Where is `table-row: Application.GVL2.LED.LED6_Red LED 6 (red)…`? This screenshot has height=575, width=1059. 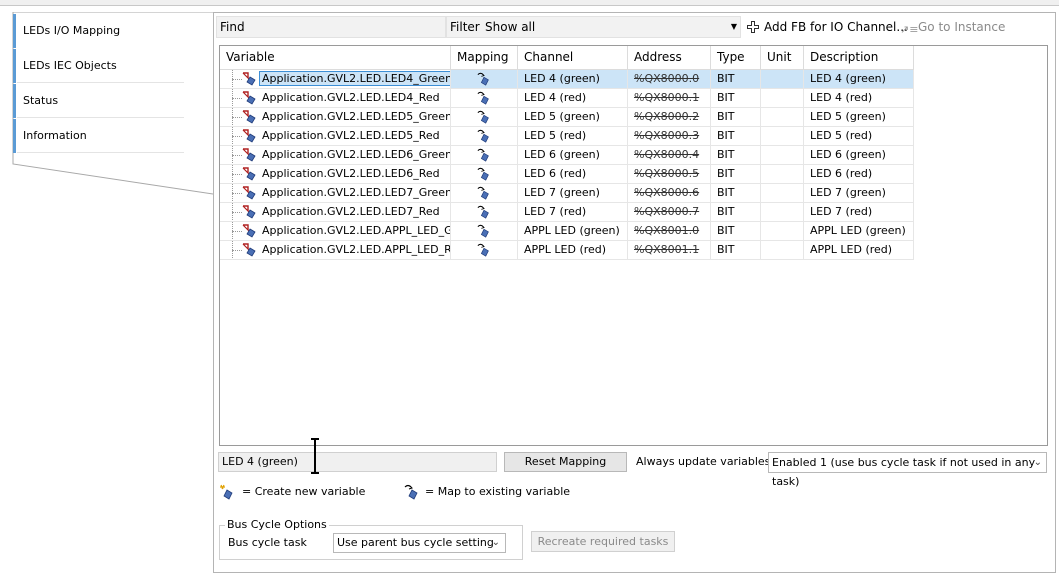
table-row: Application.GVL2.LED.LED6_Red LED 6 (red)… is located at coordinates (567, 174).